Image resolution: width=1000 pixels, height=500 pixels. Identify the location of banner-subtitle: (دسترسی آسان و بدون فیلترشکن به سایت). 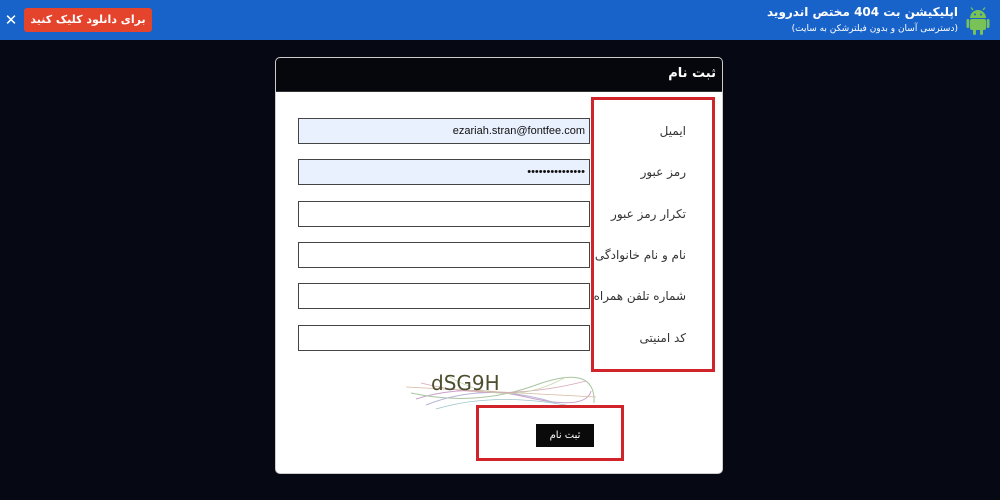
(874, 29).